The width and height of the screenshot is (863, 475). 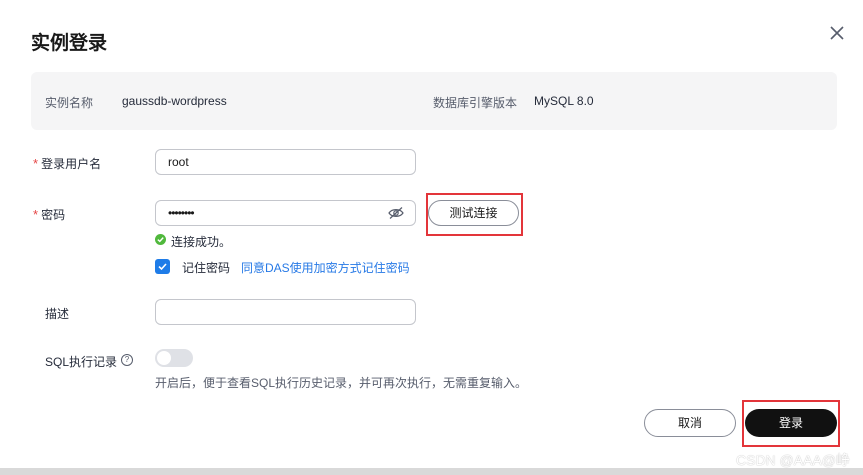 I want to click on sql-record-toggle, so click(x=174, y=358).